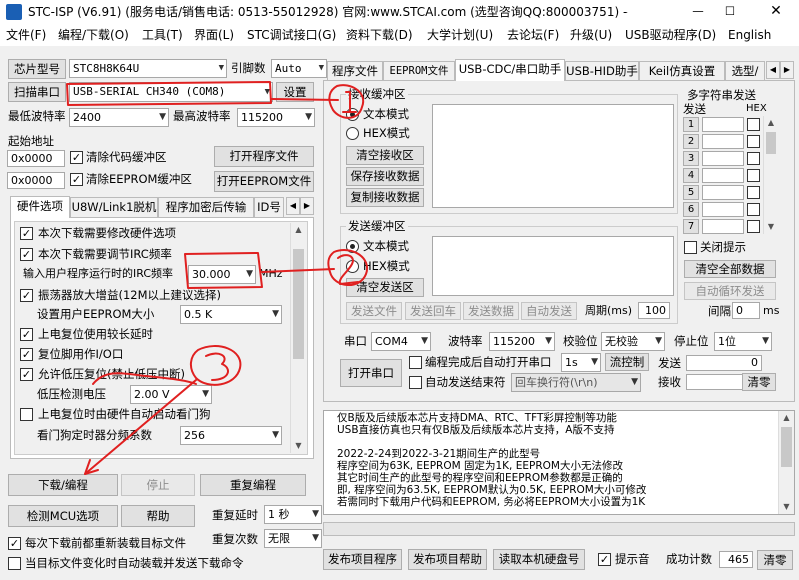 The height and width of the screenshot is (580, 799). What do you see at coordinates (162, 35) in the screenshot?
I see `menu-tools: 工具(T)` at bounding box center [162, 35].